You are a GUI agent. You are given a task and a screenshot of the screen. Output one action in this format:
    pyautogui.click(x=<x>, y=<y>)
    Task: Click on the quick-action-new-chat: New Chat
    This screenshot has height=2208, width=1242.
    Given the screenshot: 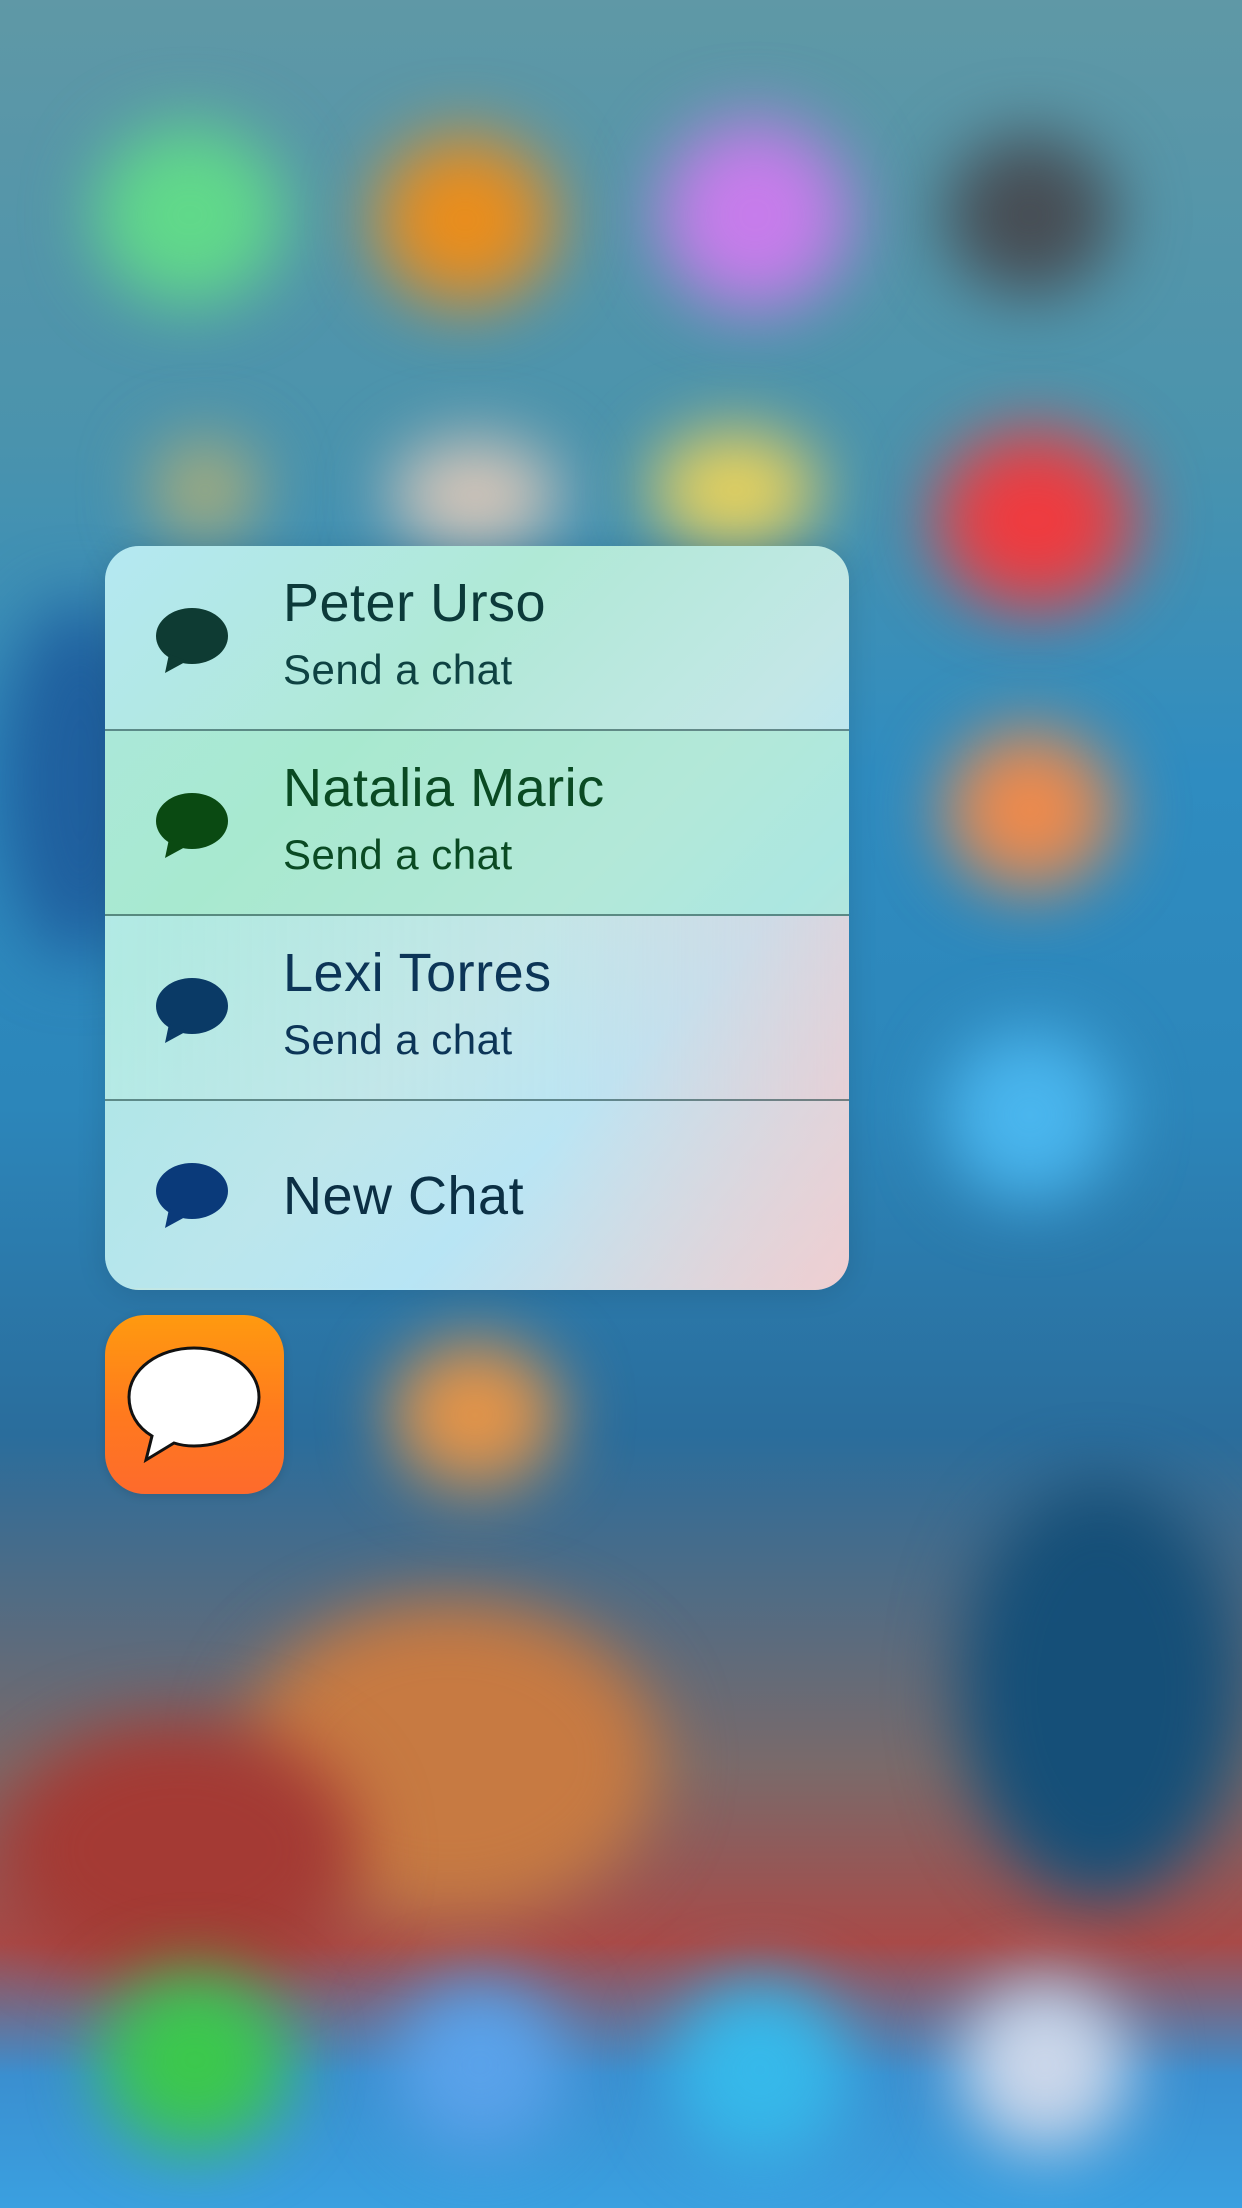 What is the action you would take?
    pyautogui.click(x=477, y=1194)
    